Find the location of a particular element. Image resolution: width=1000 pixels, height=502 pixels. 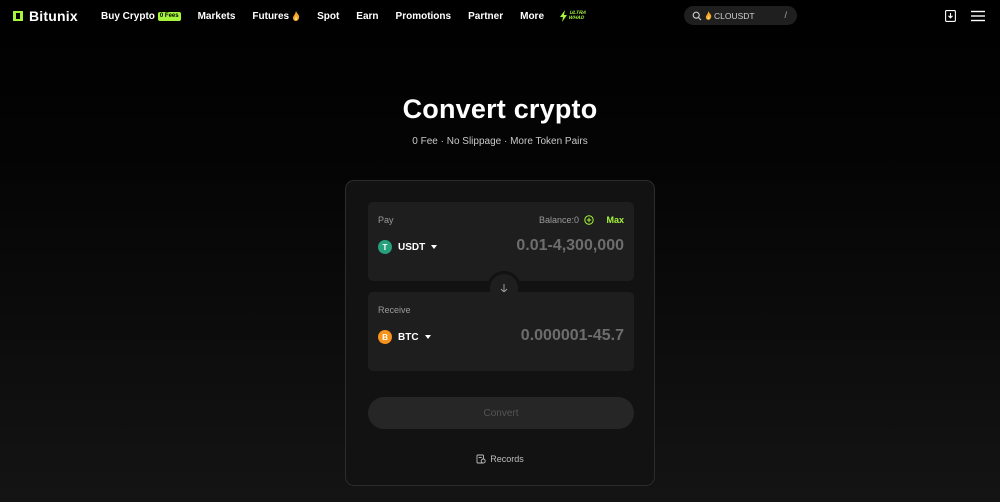

nav-promotions: Promotions is located at coordinates (424, 16).